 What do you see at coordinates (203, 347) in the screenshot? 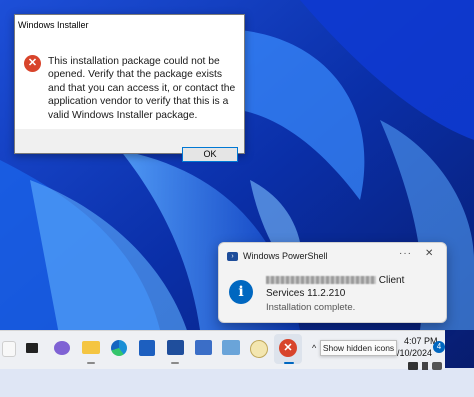
I see `powershell-ise-icon` at bounding box center [203, 347].